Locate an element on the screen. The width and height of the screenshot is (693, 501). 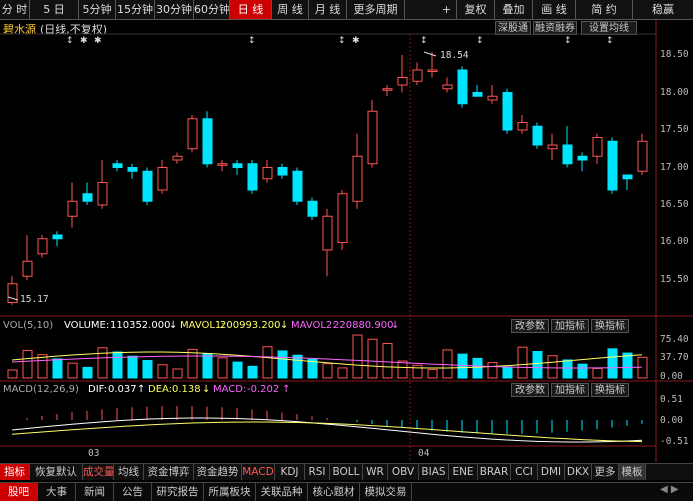
bottom-nav-item: 核心题材 is located at coordinates (334, 492).